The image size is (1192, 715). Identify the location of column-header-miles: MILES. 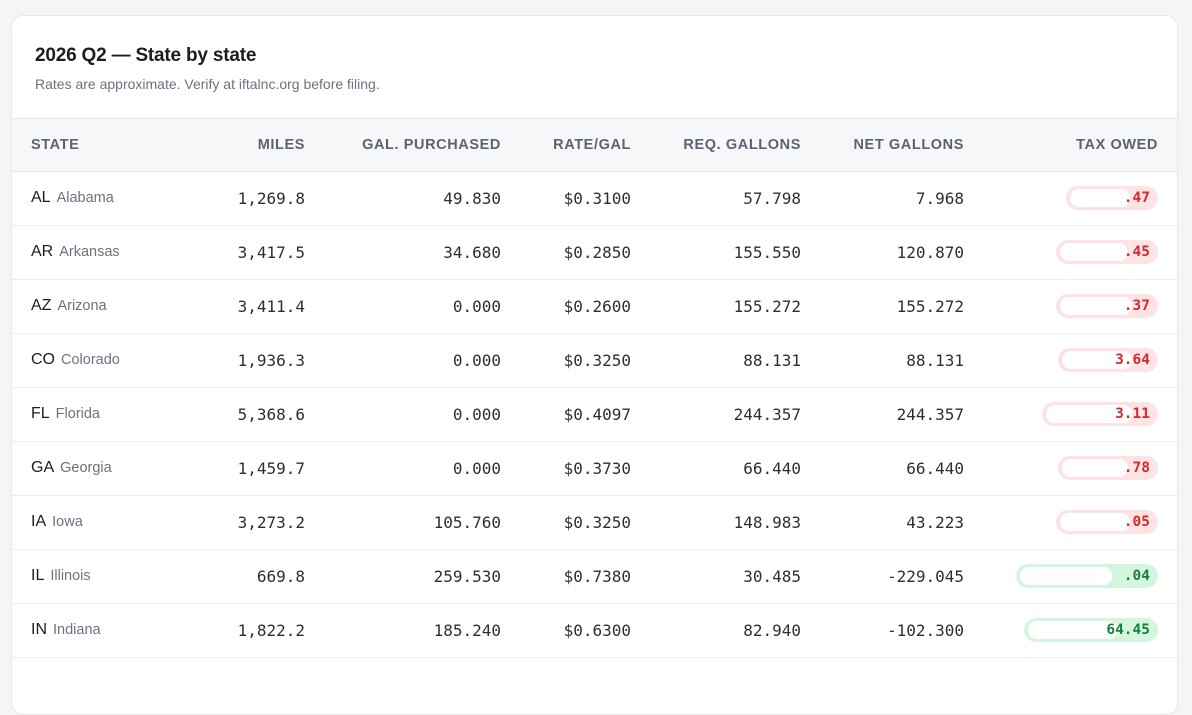
(241, 145).